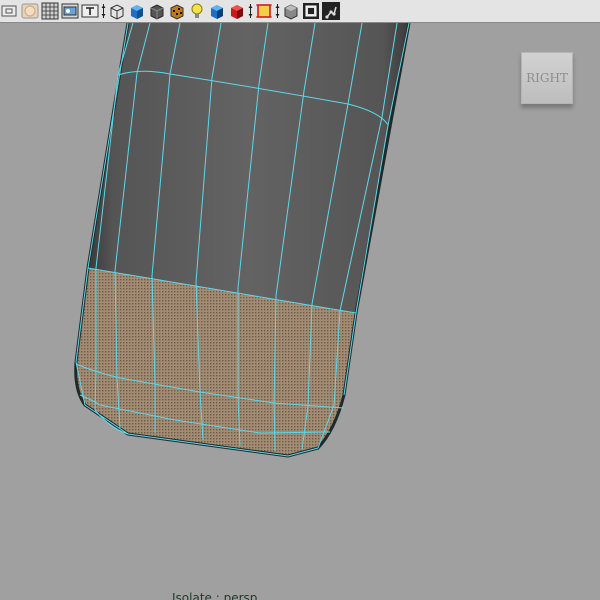  Describe the element at coordinates (197, 11) in the screenshot. I see `use-all-lights-icon` at that location.